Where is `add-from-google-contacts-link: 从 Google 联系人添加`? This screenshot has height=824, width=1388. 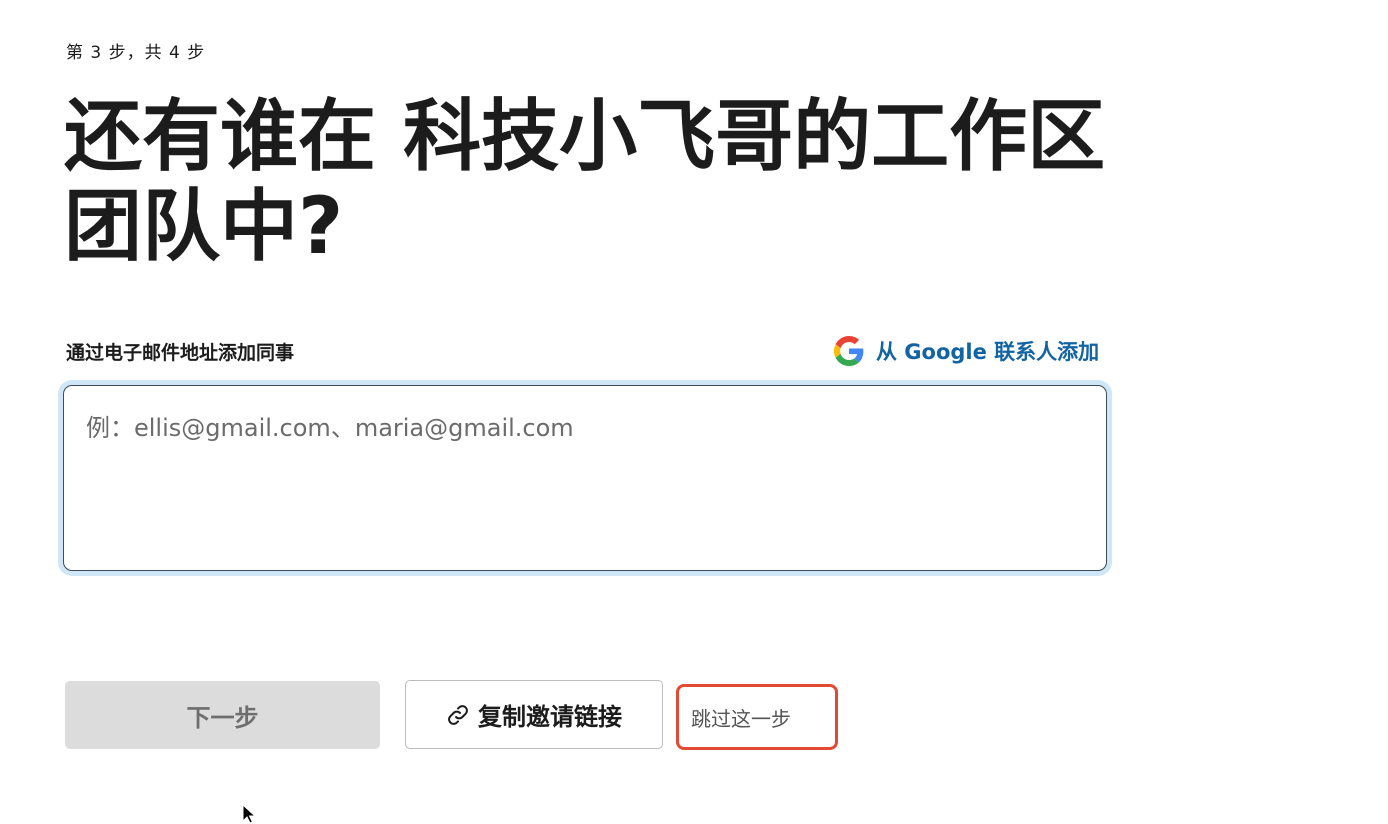
add-from-google-contacts-link: 从 Google 联系人添加 is located at coordinates (966, 351).